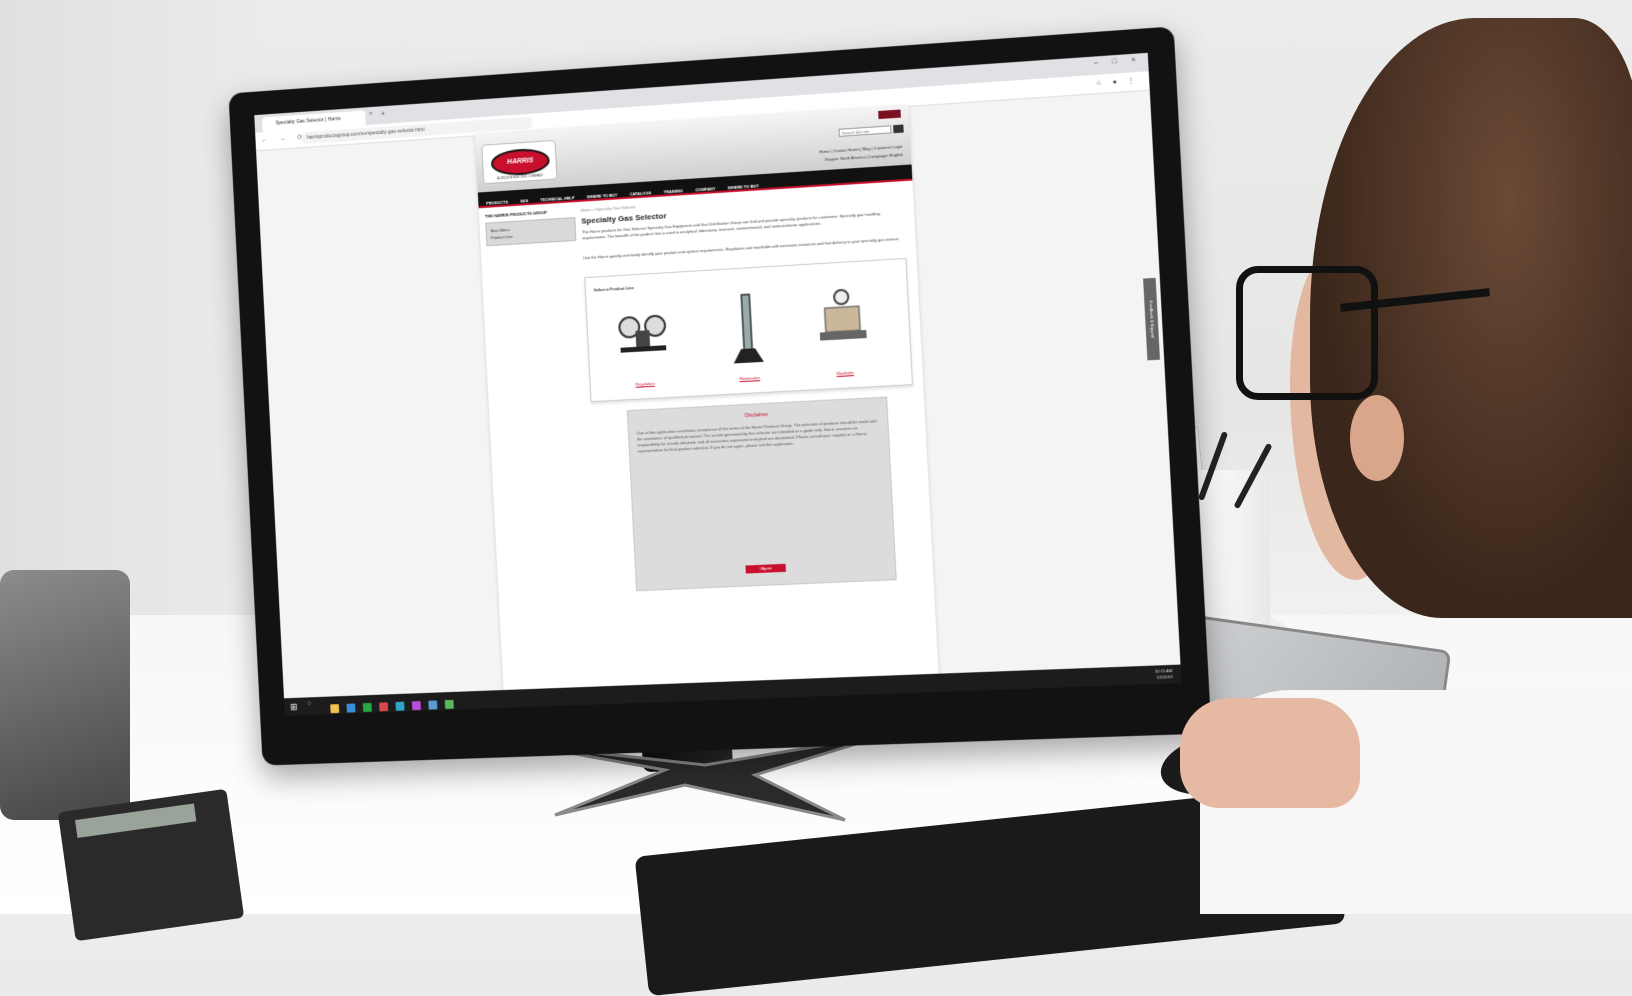 The height and width of the screenshot is (996, 1632). I want to click on feedback-tab: Feedback & Support, so click(1151, 319).